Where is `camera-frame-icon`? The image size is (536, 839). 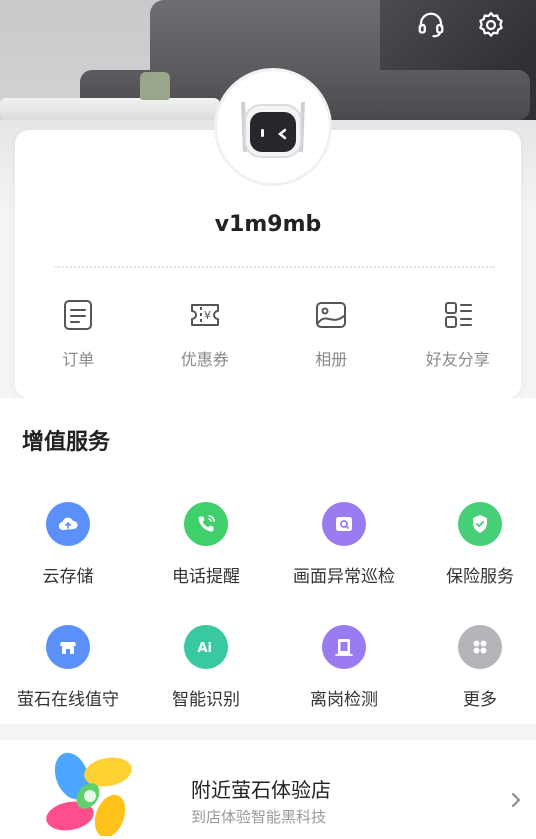 camera-frame-icon is located at coordinates (344, 524).